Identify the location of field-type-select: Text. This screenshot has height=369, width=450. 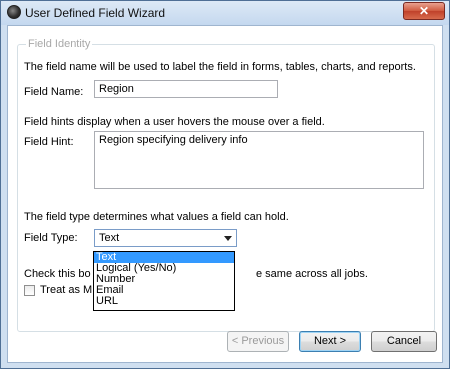
(165, 238).